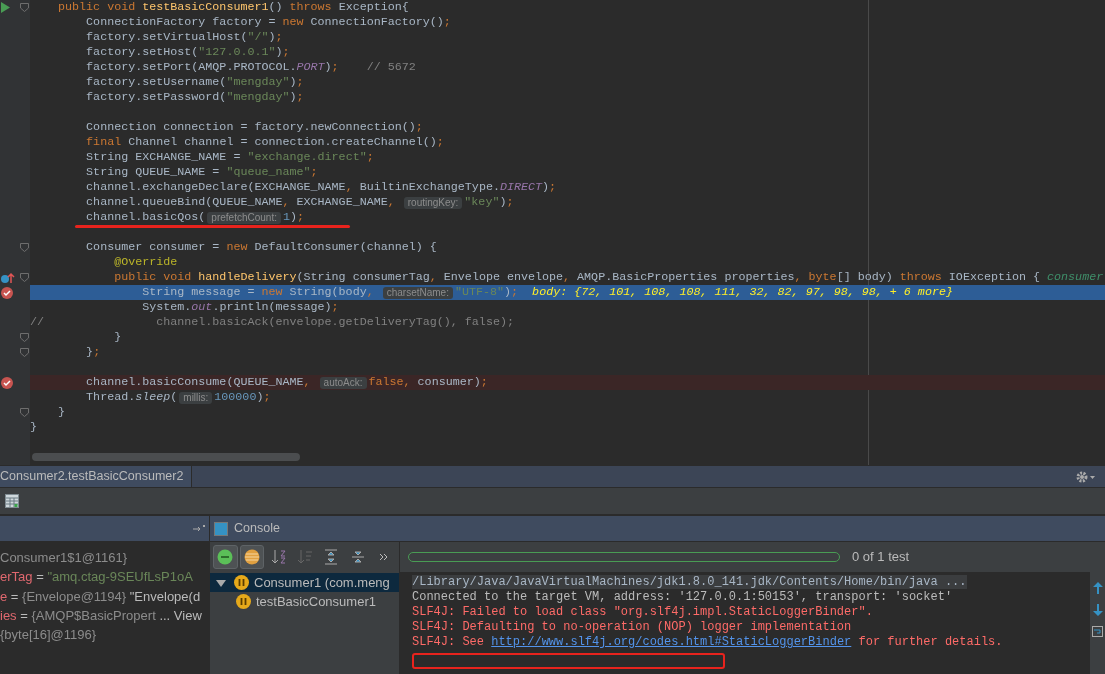 Image resolution: width=1105 pixels, height=674 pixels. What do you see at coordinates (233, 7) in the screenshot?
I see `code-line: public void testBasicConsumer1() throws Exception{` at bounding box center [233, 7].